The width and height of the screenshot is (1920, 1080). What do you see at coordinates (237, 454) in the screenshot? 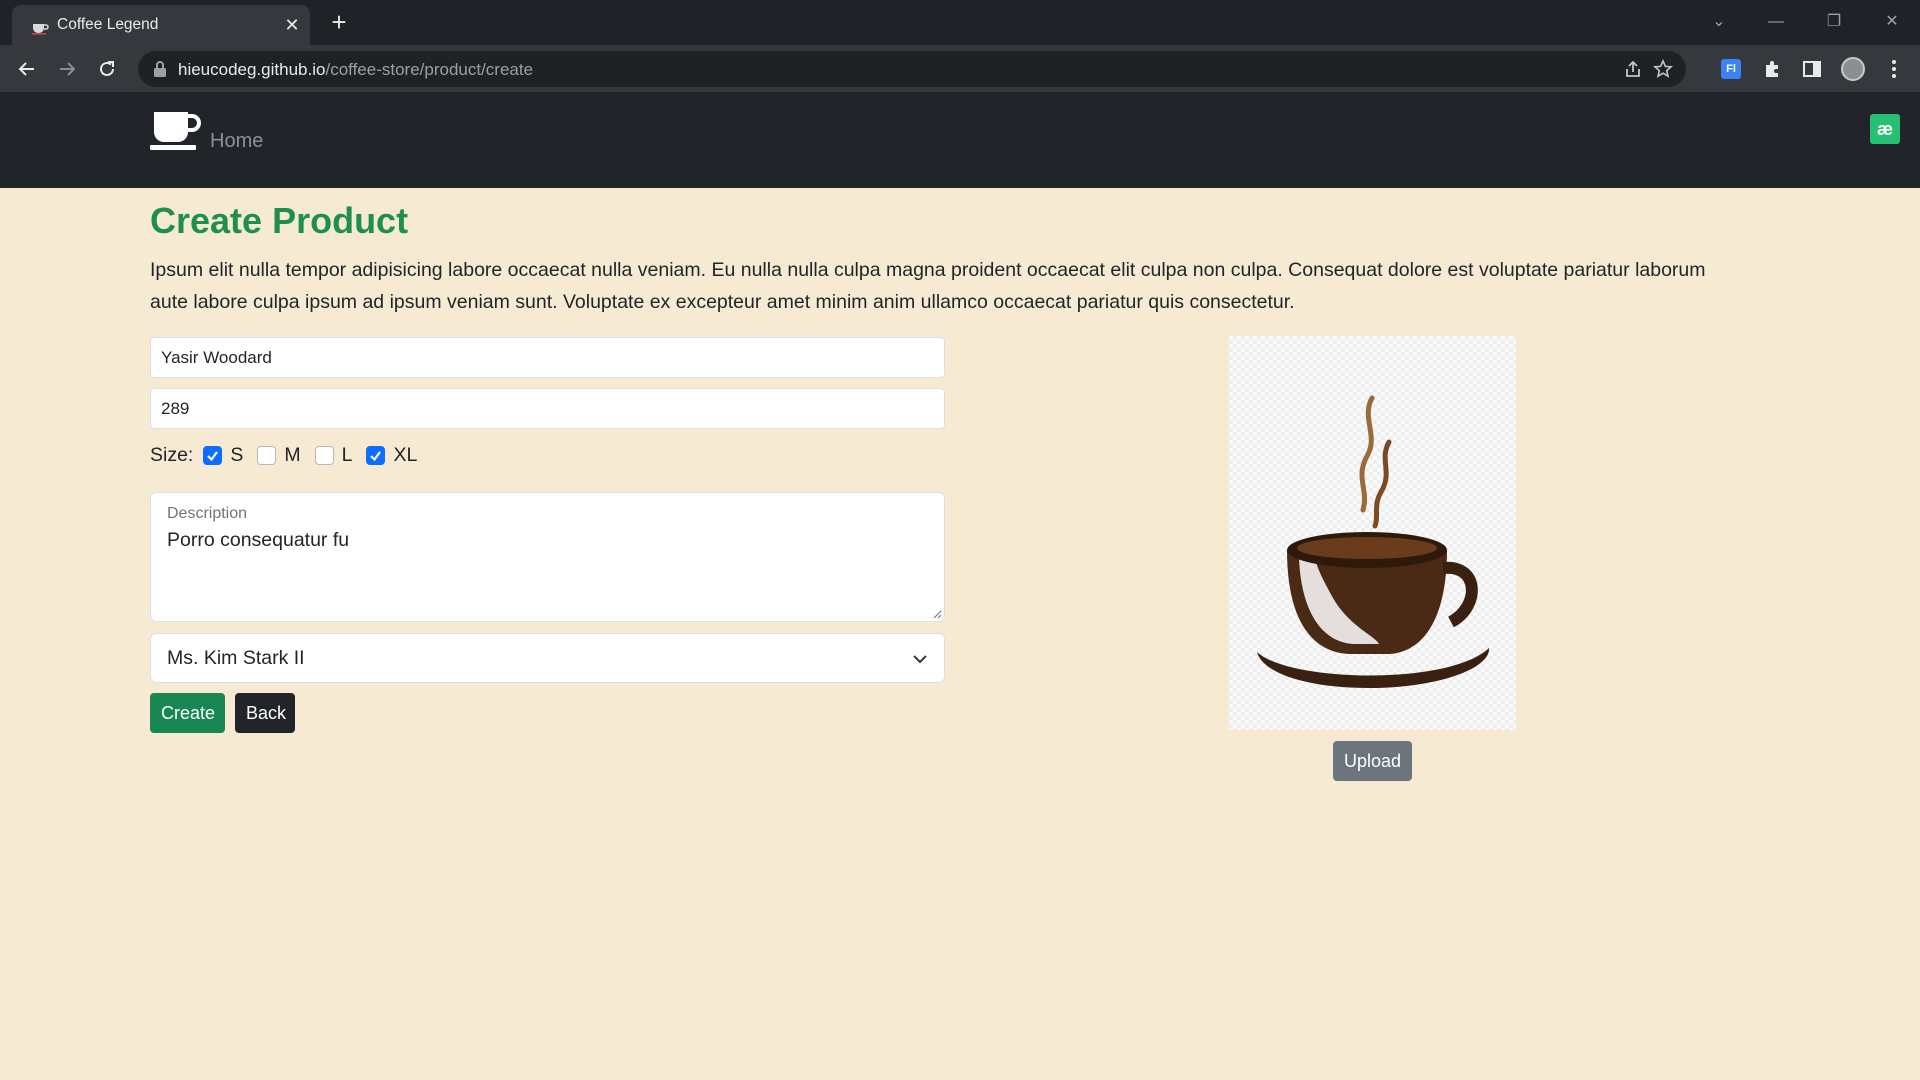
I see `size-s-label: S` at bounding box center [237, 454].